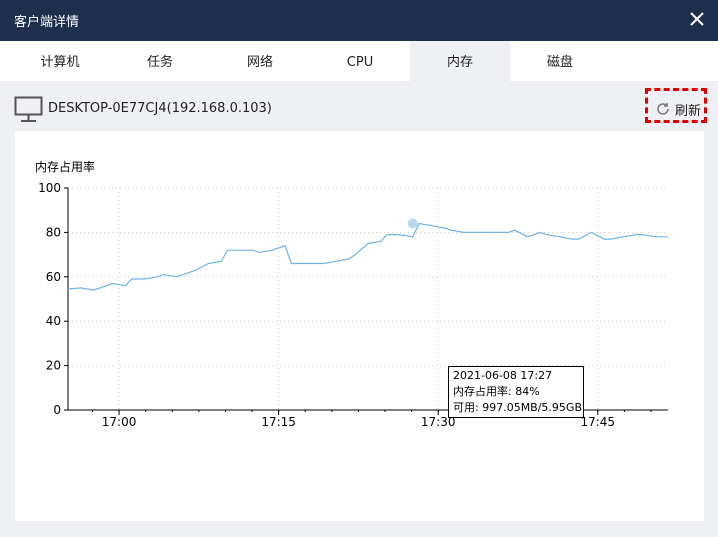 This screenshot has height=537, width=718. Describe the element at coordinates (560, 61) in the screenshot. I see `tab-disk: 磁盘` at that location.